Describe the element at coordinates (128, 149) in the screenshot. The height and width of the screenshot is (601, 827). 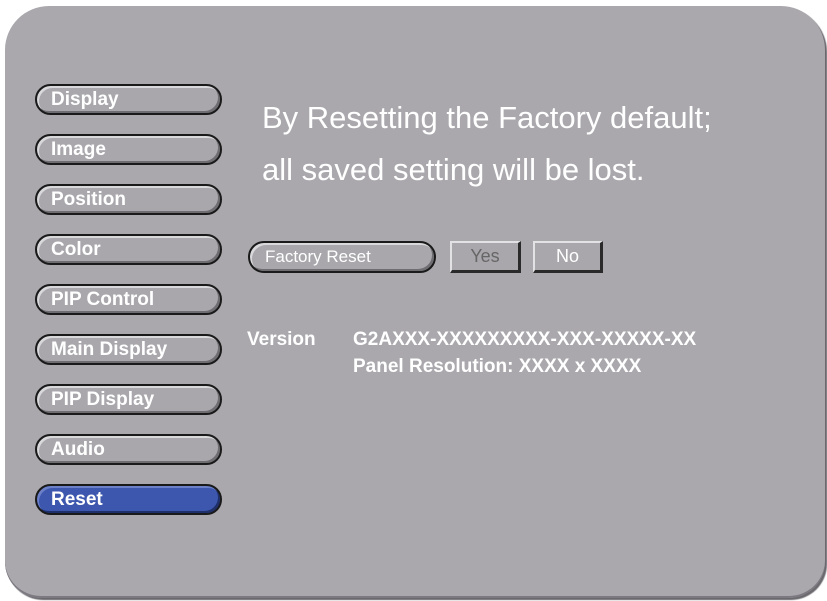
I see `sidebar-item-image: Image` at that location.